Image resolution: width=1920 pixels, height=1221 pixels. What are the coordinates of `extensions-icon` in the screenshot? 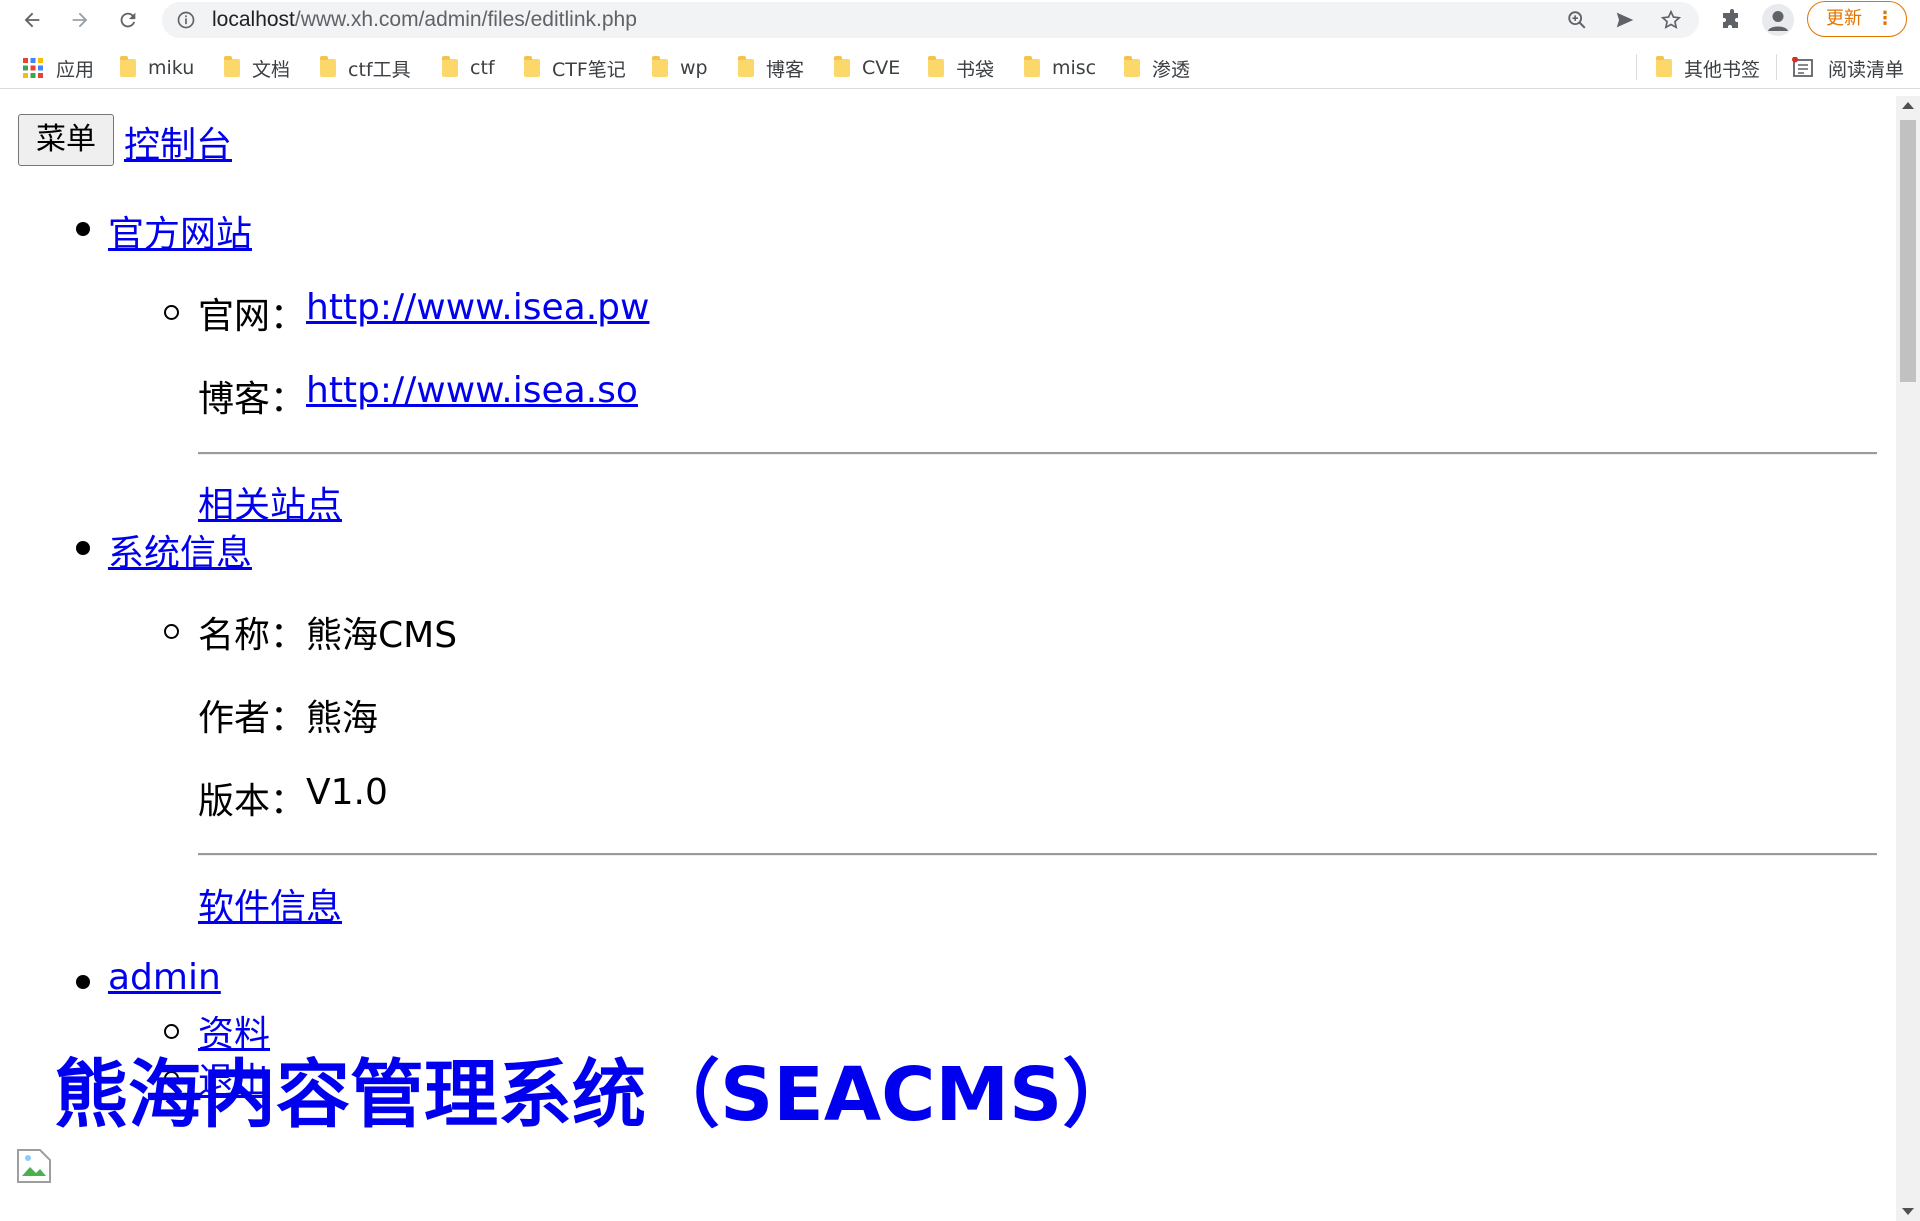 It's located at (1730, 18).